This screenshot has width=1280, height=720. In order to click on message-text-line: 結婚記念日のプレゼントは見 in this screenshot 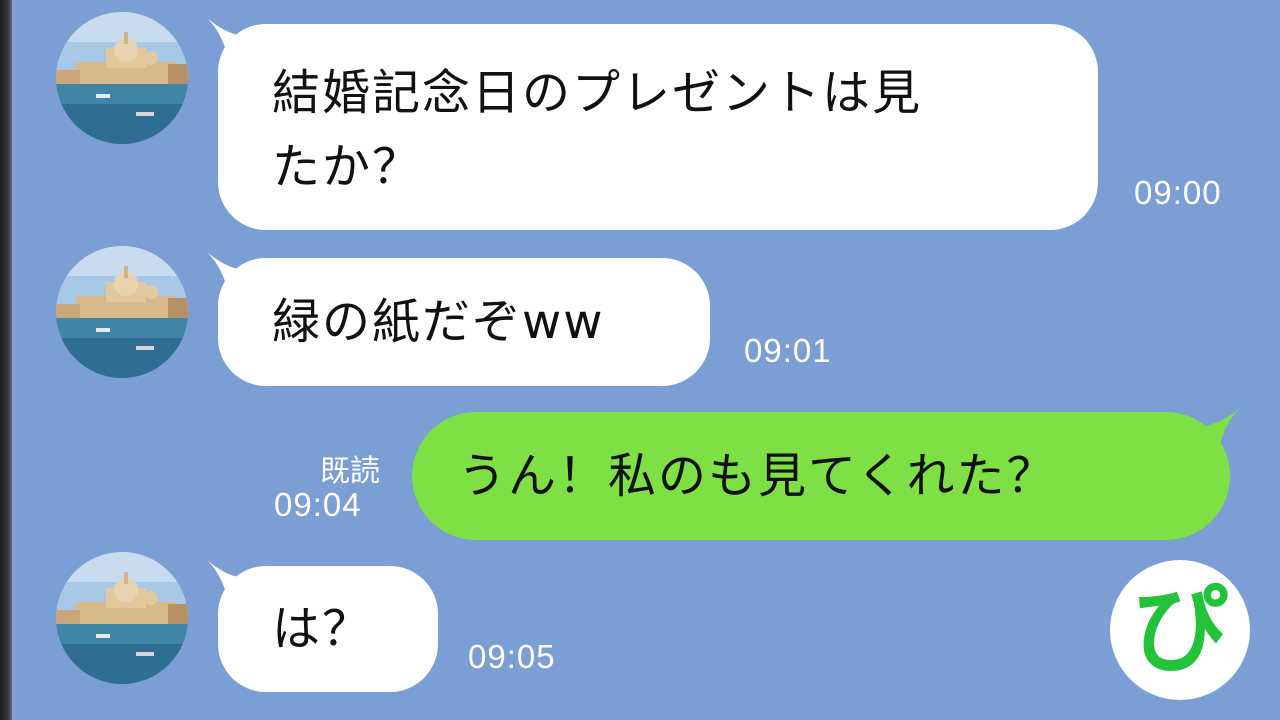, I will do `click(597, 93)`.